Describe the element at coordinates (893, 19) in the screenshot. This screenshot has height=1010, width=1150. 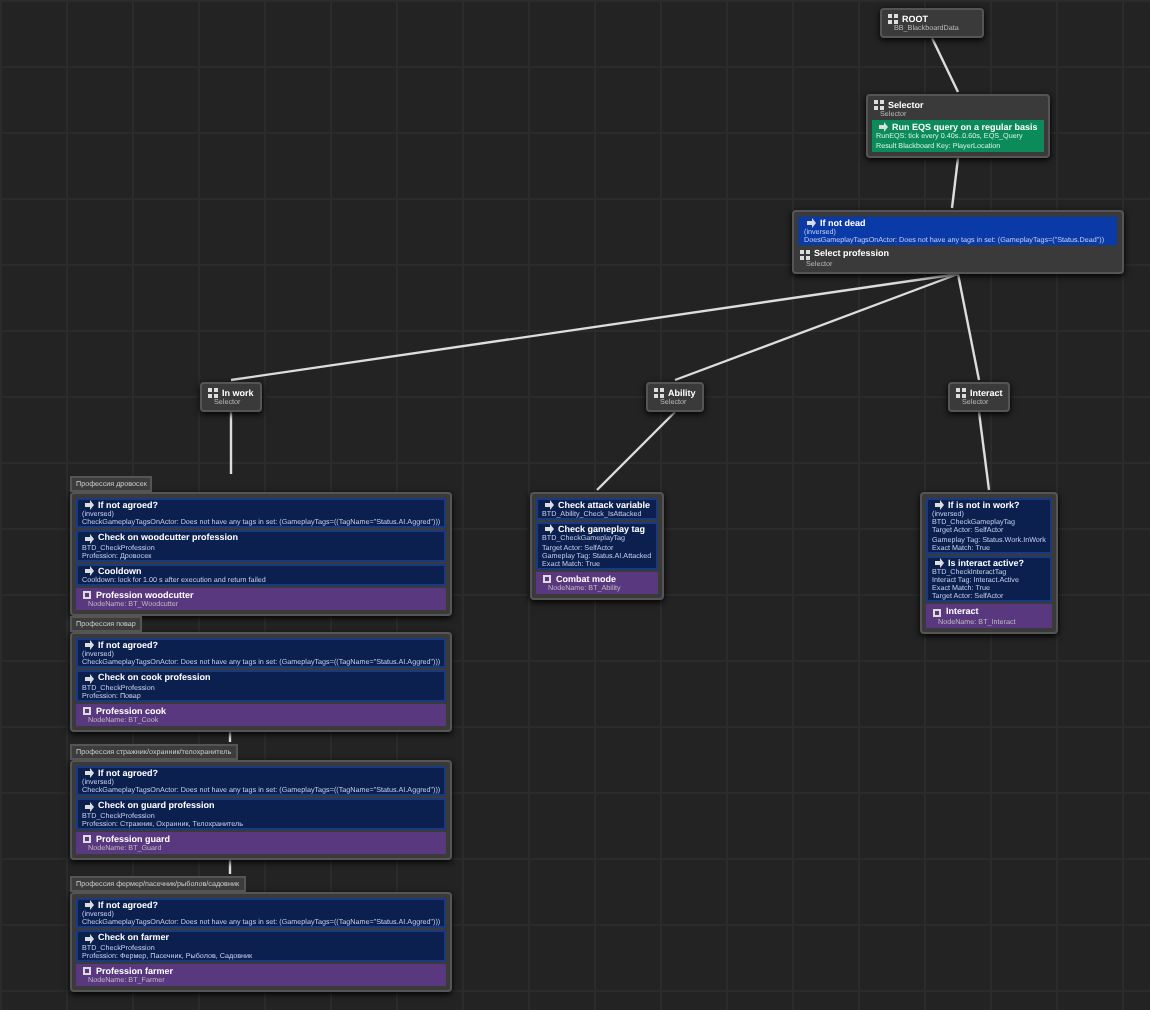
I see `tree-icon` at that location.